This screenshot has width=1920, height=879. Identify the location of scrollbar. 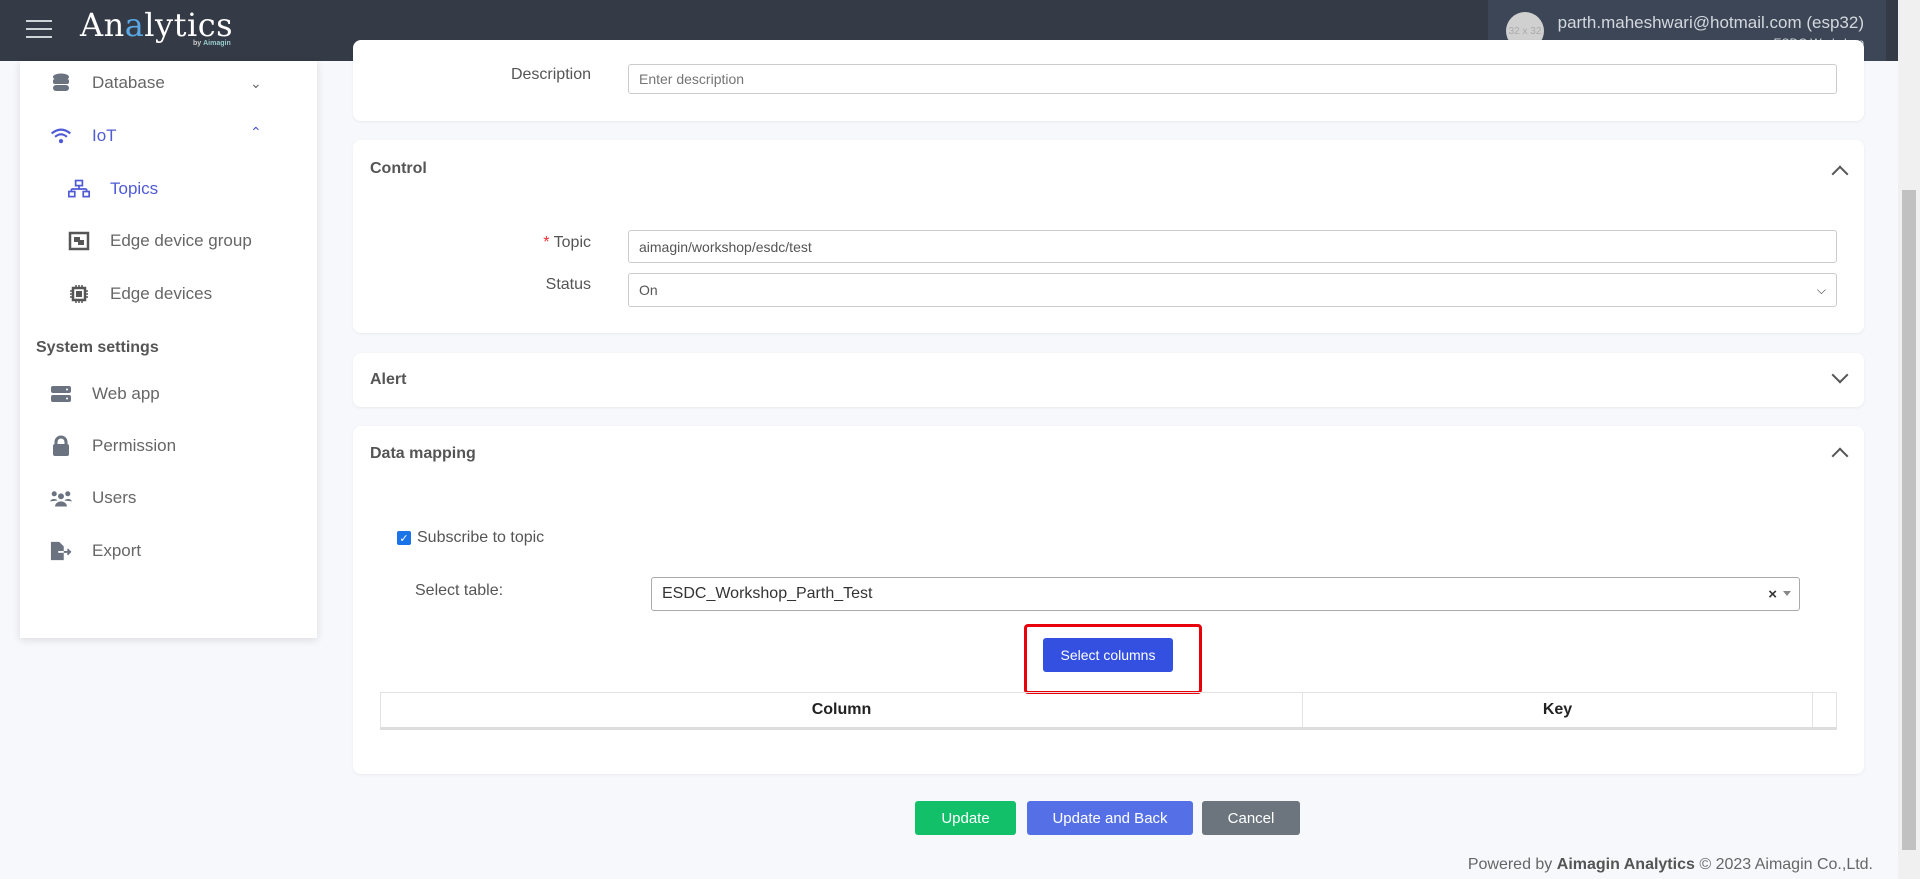
(1909, 439).